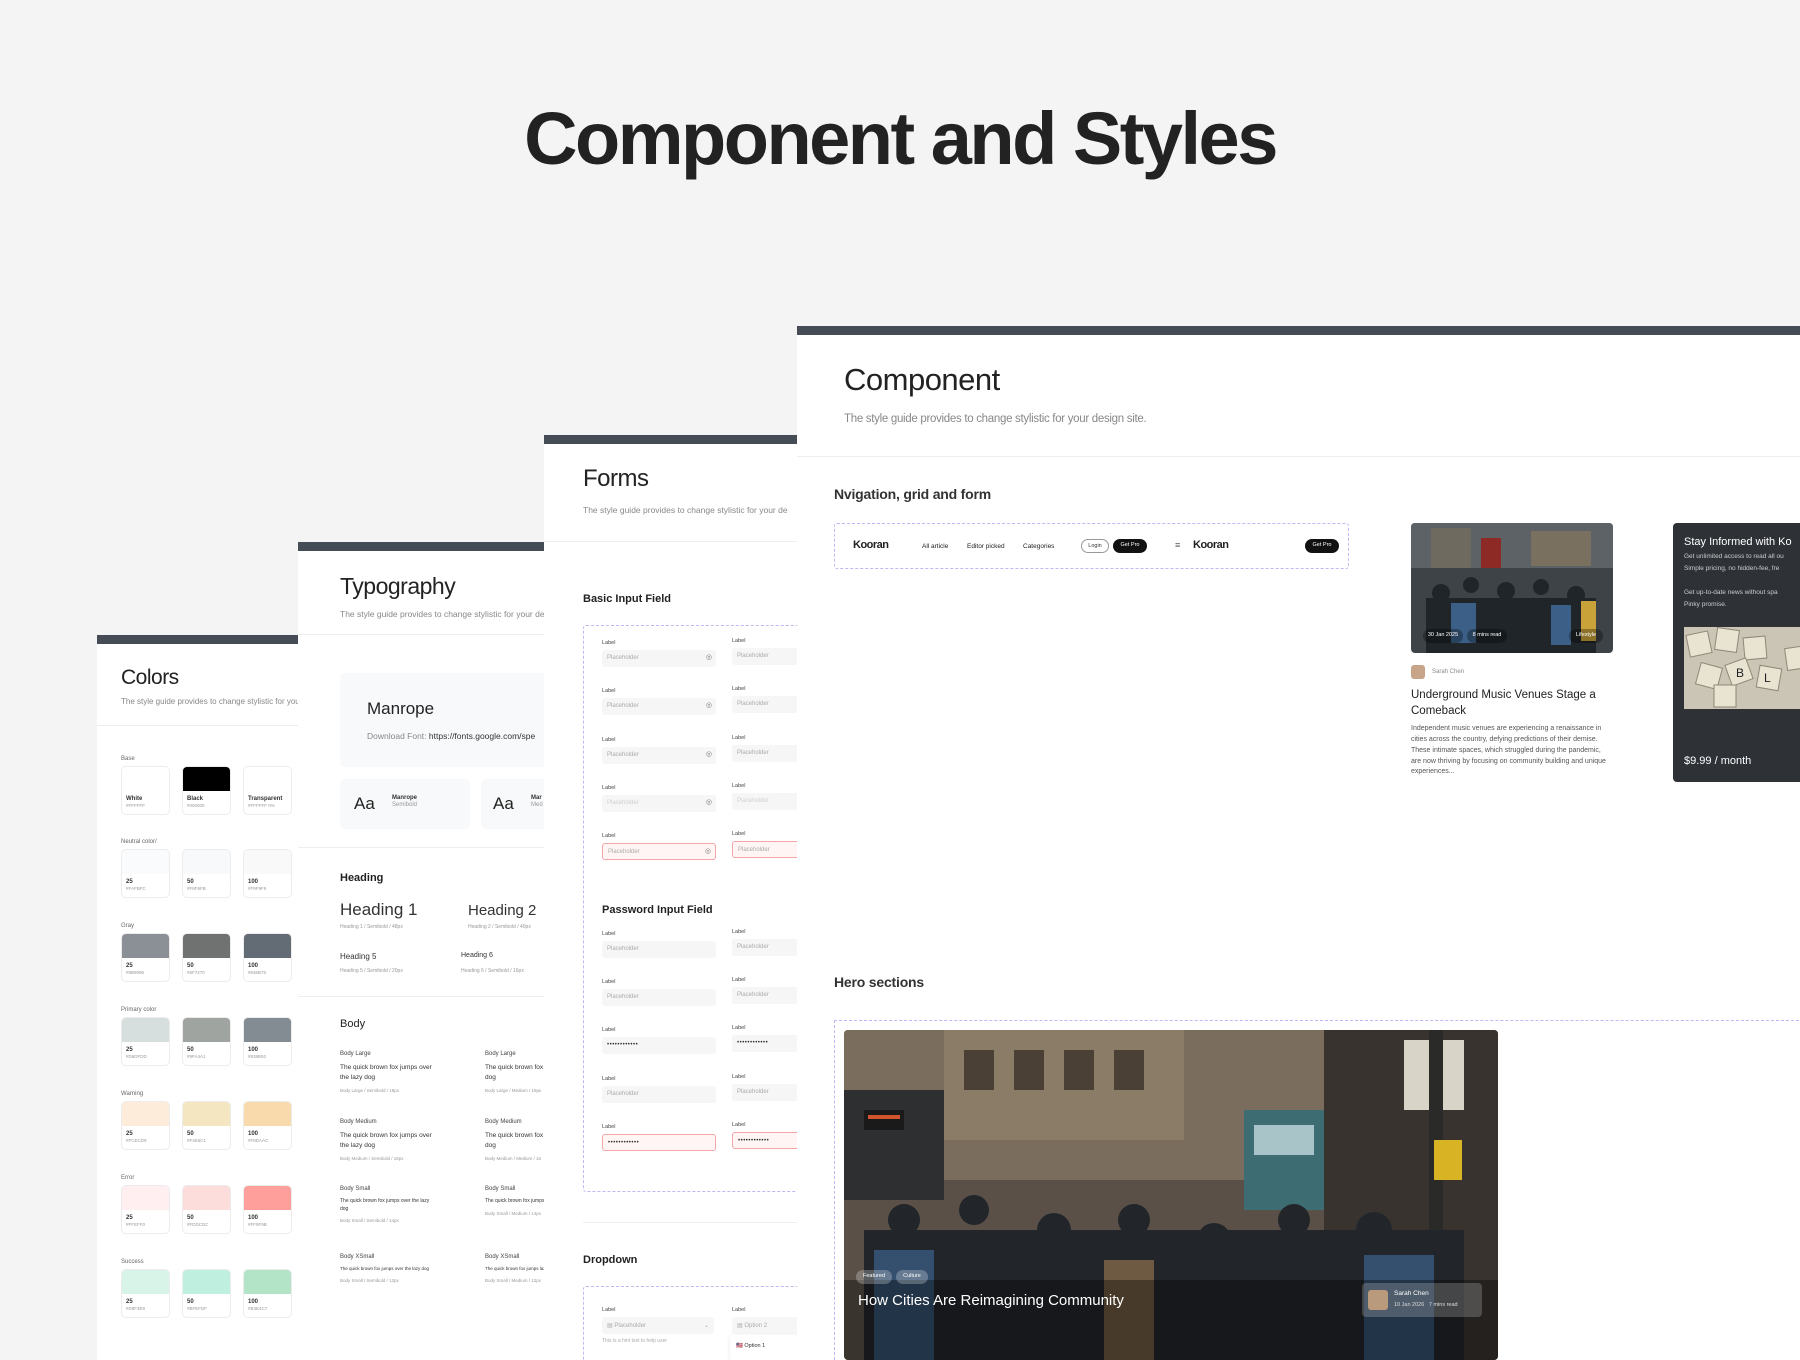  I want to click on hero-tag-culture: Culture, so click(912, 1277).